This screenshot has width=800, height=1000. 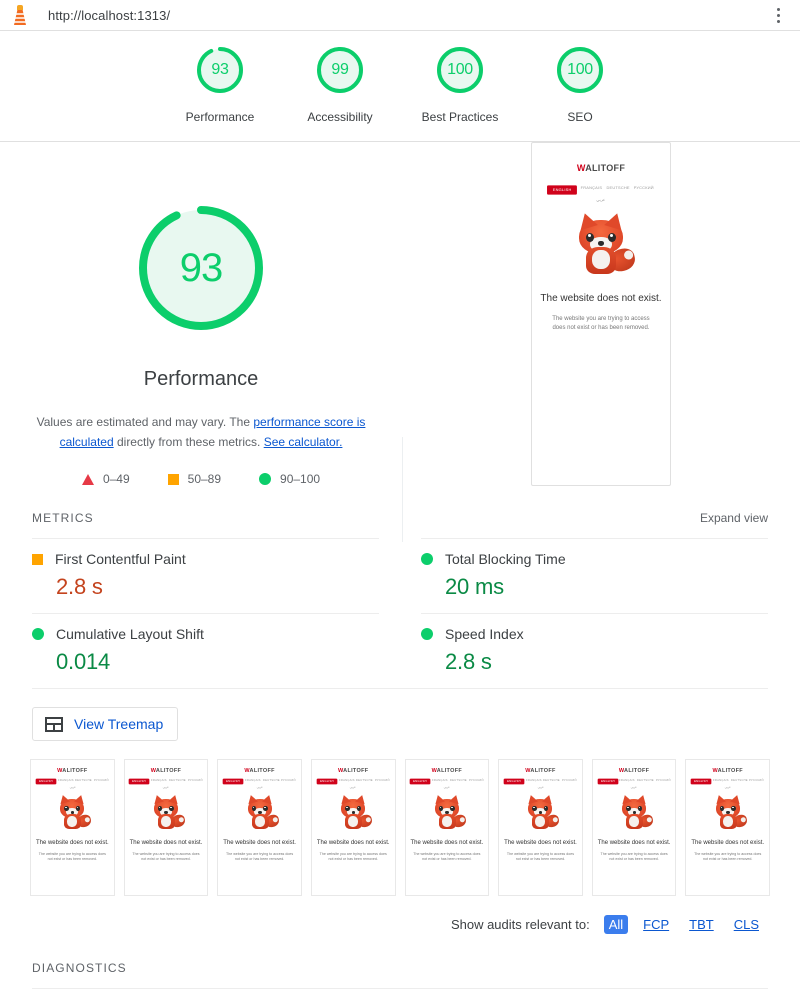 I want to click on metric-speed-index: Speed Index 2.8 s, so click(x=594, y=650).